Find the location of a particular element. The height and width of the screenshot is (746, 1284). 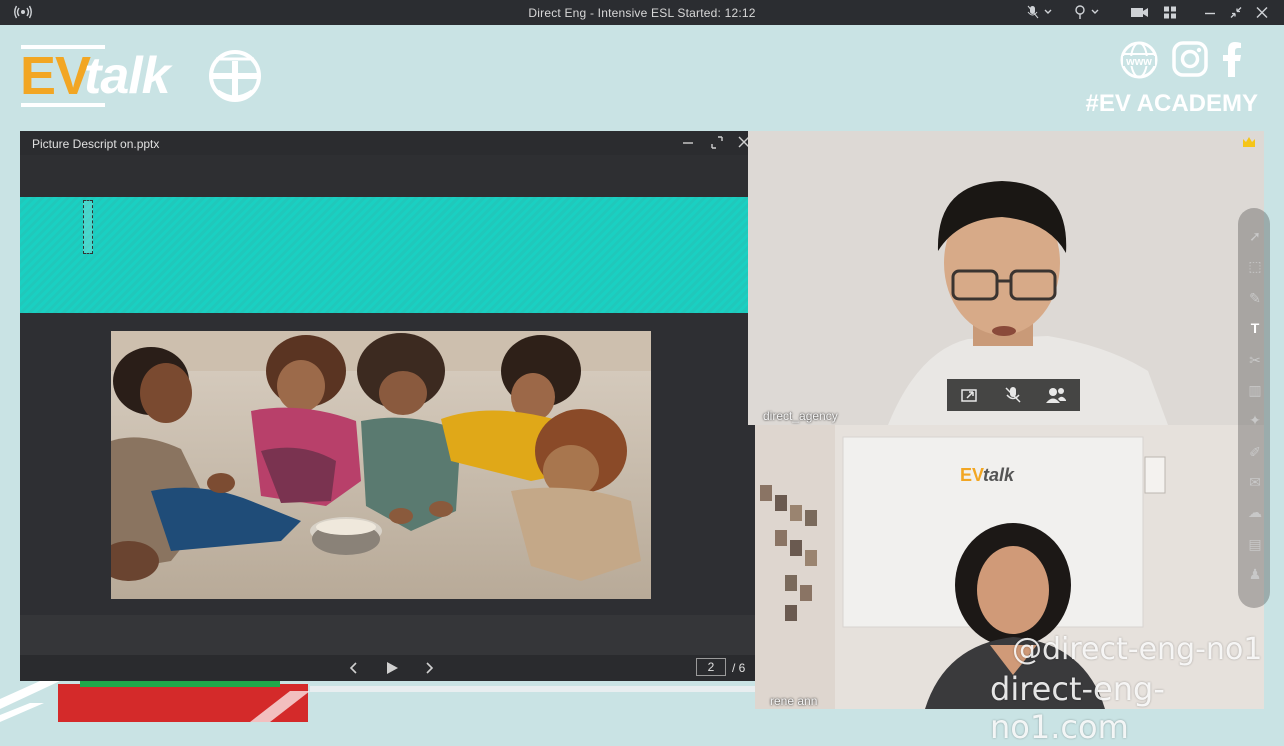

laser-icon: ✦ is located at coordinates (1255, 420).